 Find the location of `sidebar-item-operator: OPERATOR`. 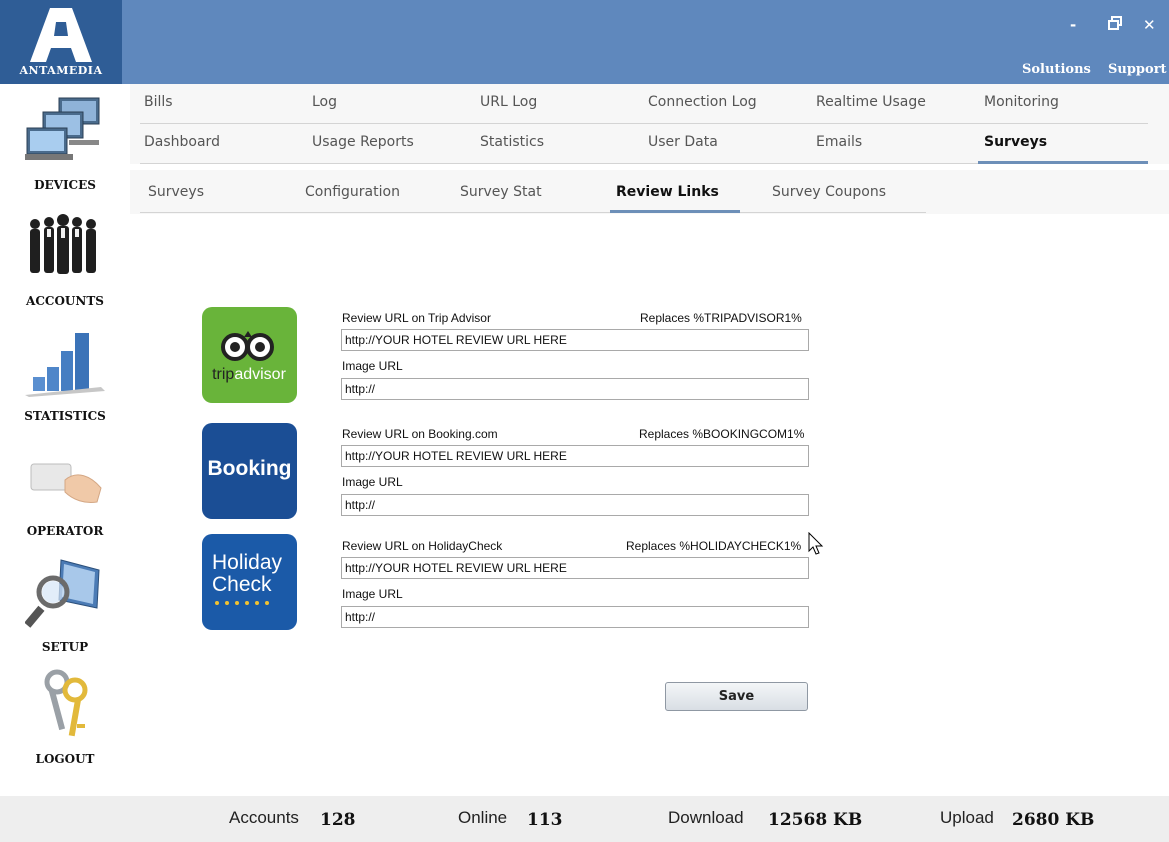

sidebar-item-operator: OPERATOR is located at coordinates (65, 489).